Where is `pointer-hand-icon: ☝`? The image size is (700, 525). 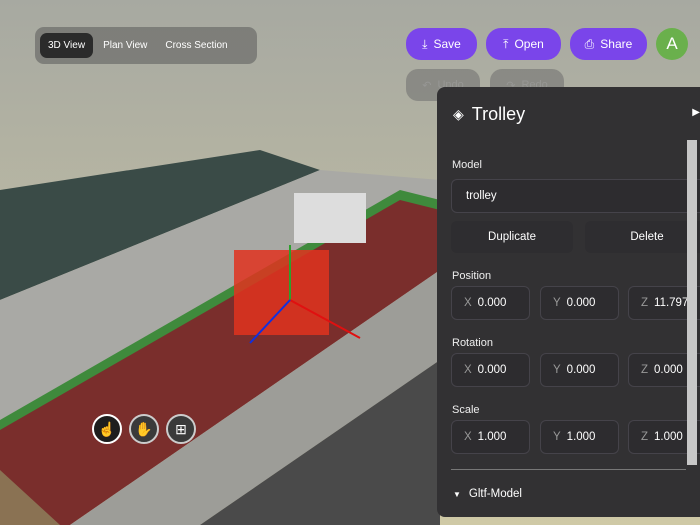
pointer-hand-icon: ☝ is located at coordinates (107, 428).